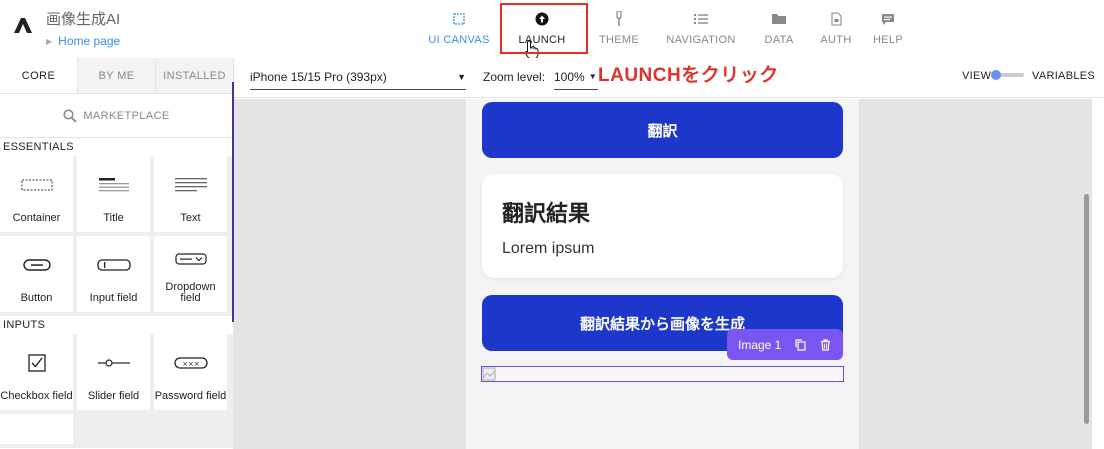 This screenshot has height=449, width=1104. What do you see at coordinates (190, 259) in the screenshot?
I see `dropdown-field-icon` at bounding box center [190, 259].